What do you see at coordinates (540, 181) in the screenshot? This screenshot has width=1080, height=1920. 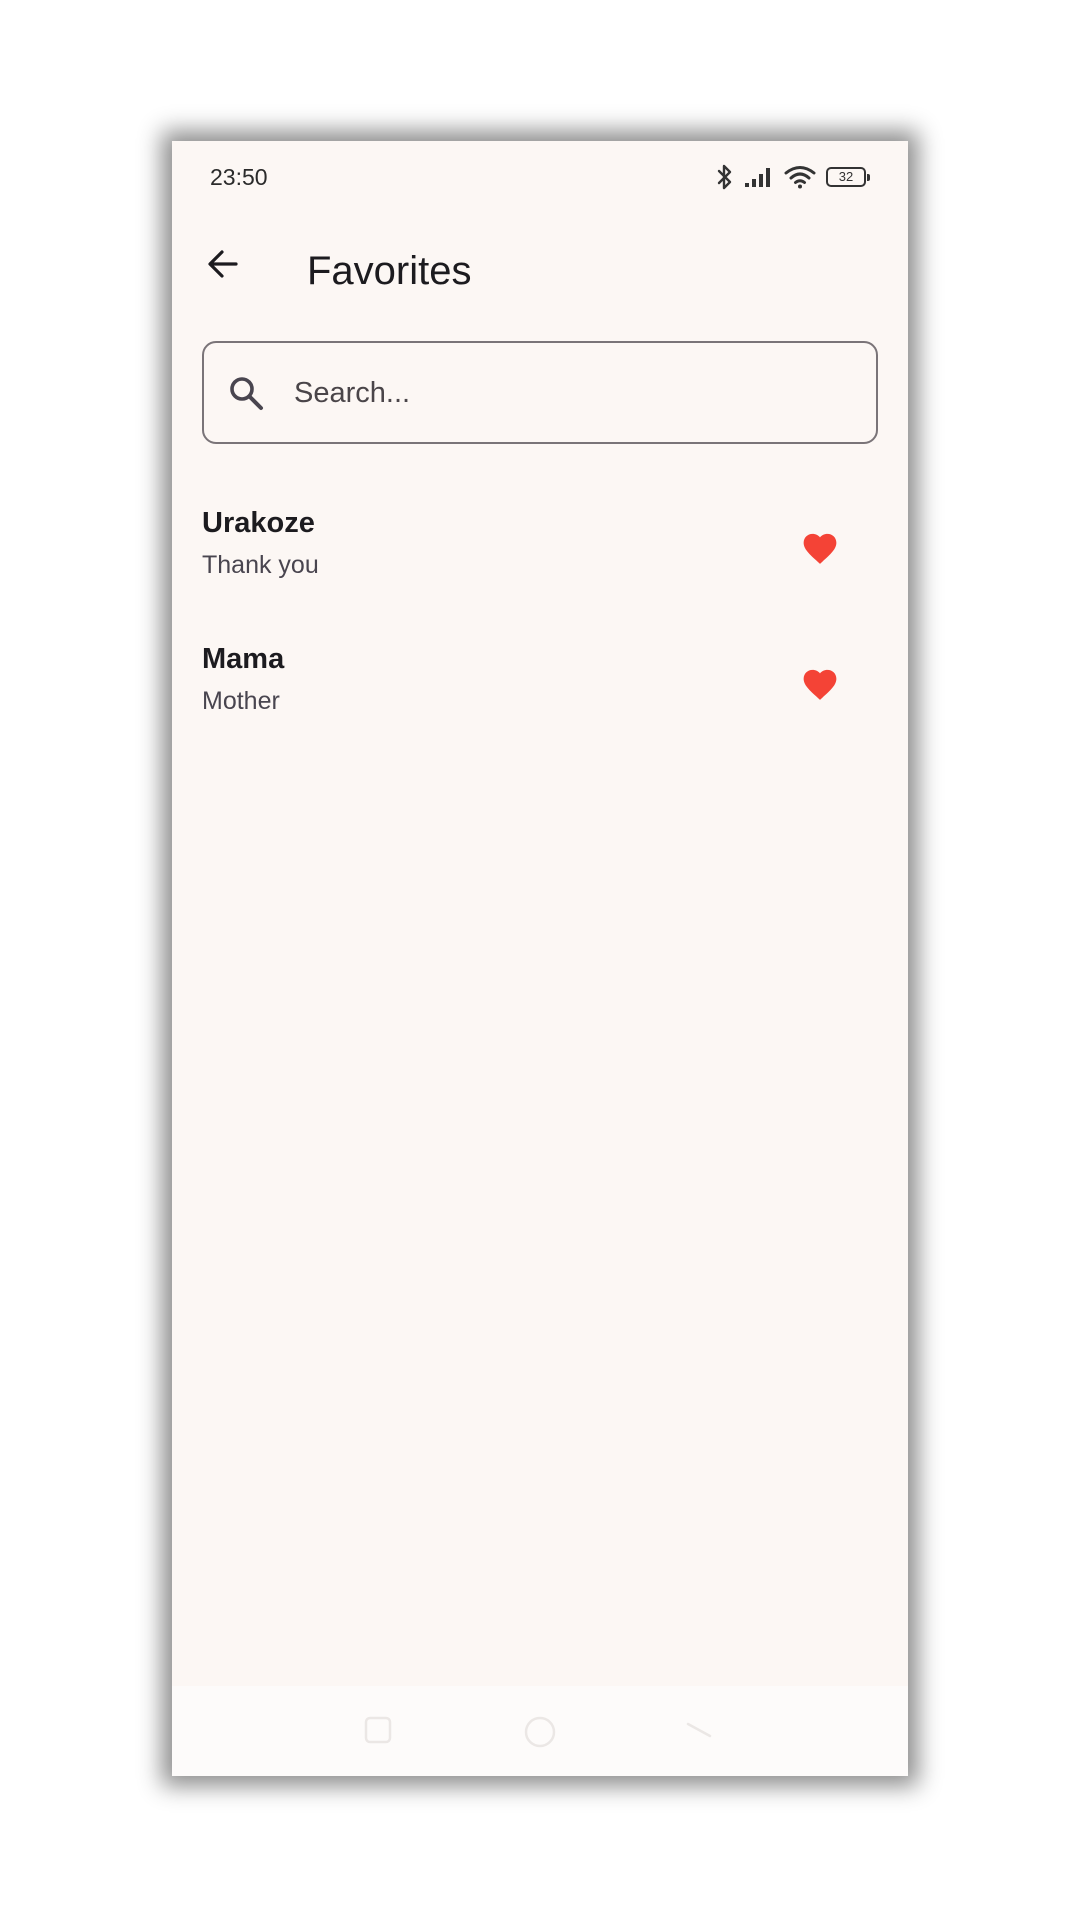 I see `status-bar: 23:50 32` at bounding box center [540, 181].